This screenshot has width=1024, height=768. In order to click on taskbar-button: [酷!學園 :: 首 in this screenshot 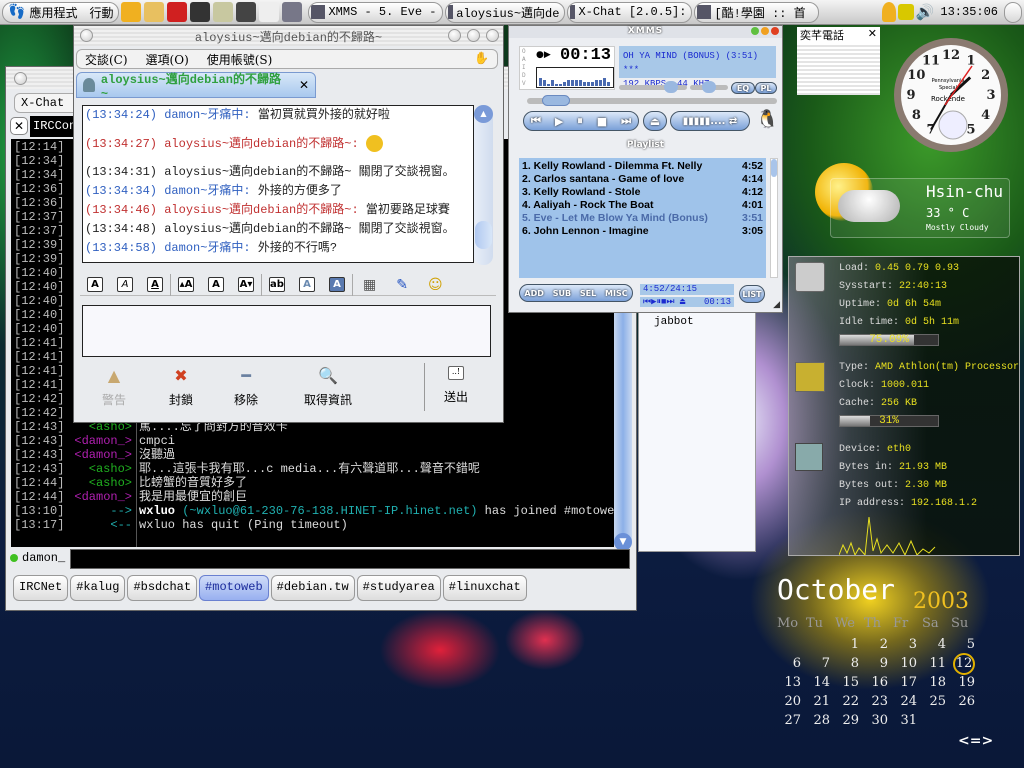, I will do `click(757, 12)`.